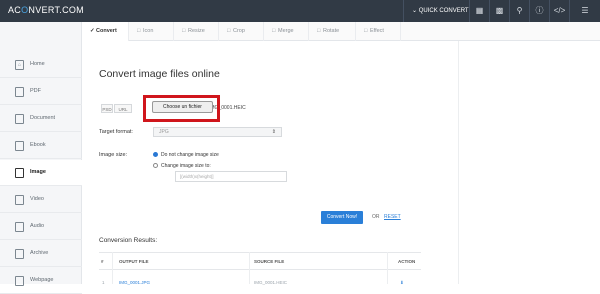 The width and height of the screenshot is (600, 294). What do you see at coordinates (19, 173) in the screenshot?
I see `image-icon` at bounding box center [19, 173].